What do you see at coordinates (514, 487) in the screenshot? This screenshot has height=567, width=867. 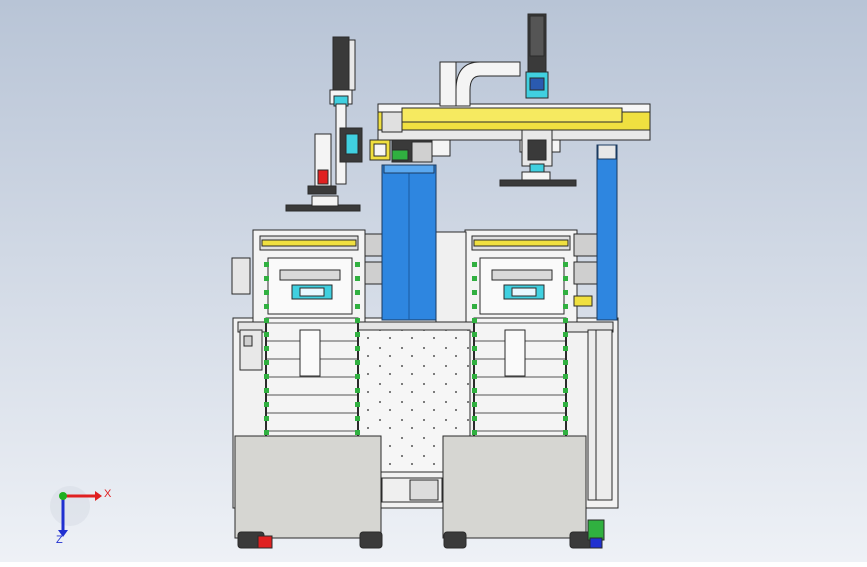 I see `right-cabinet` at bounding box center [514, 487].